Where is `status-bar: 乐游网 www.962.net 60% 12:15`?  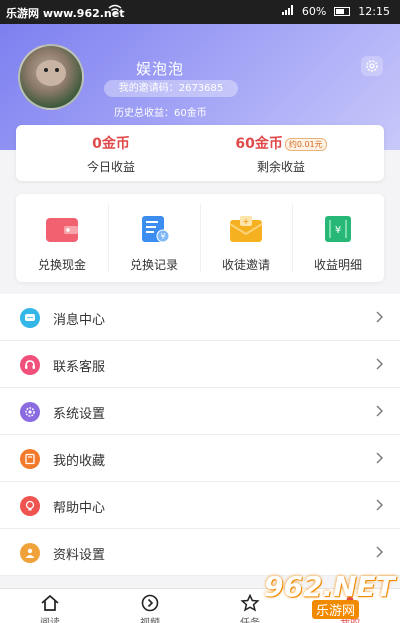
status-bar: 乐游网 www.962.net 60% 12:15 is located at coordinates (200, 12).